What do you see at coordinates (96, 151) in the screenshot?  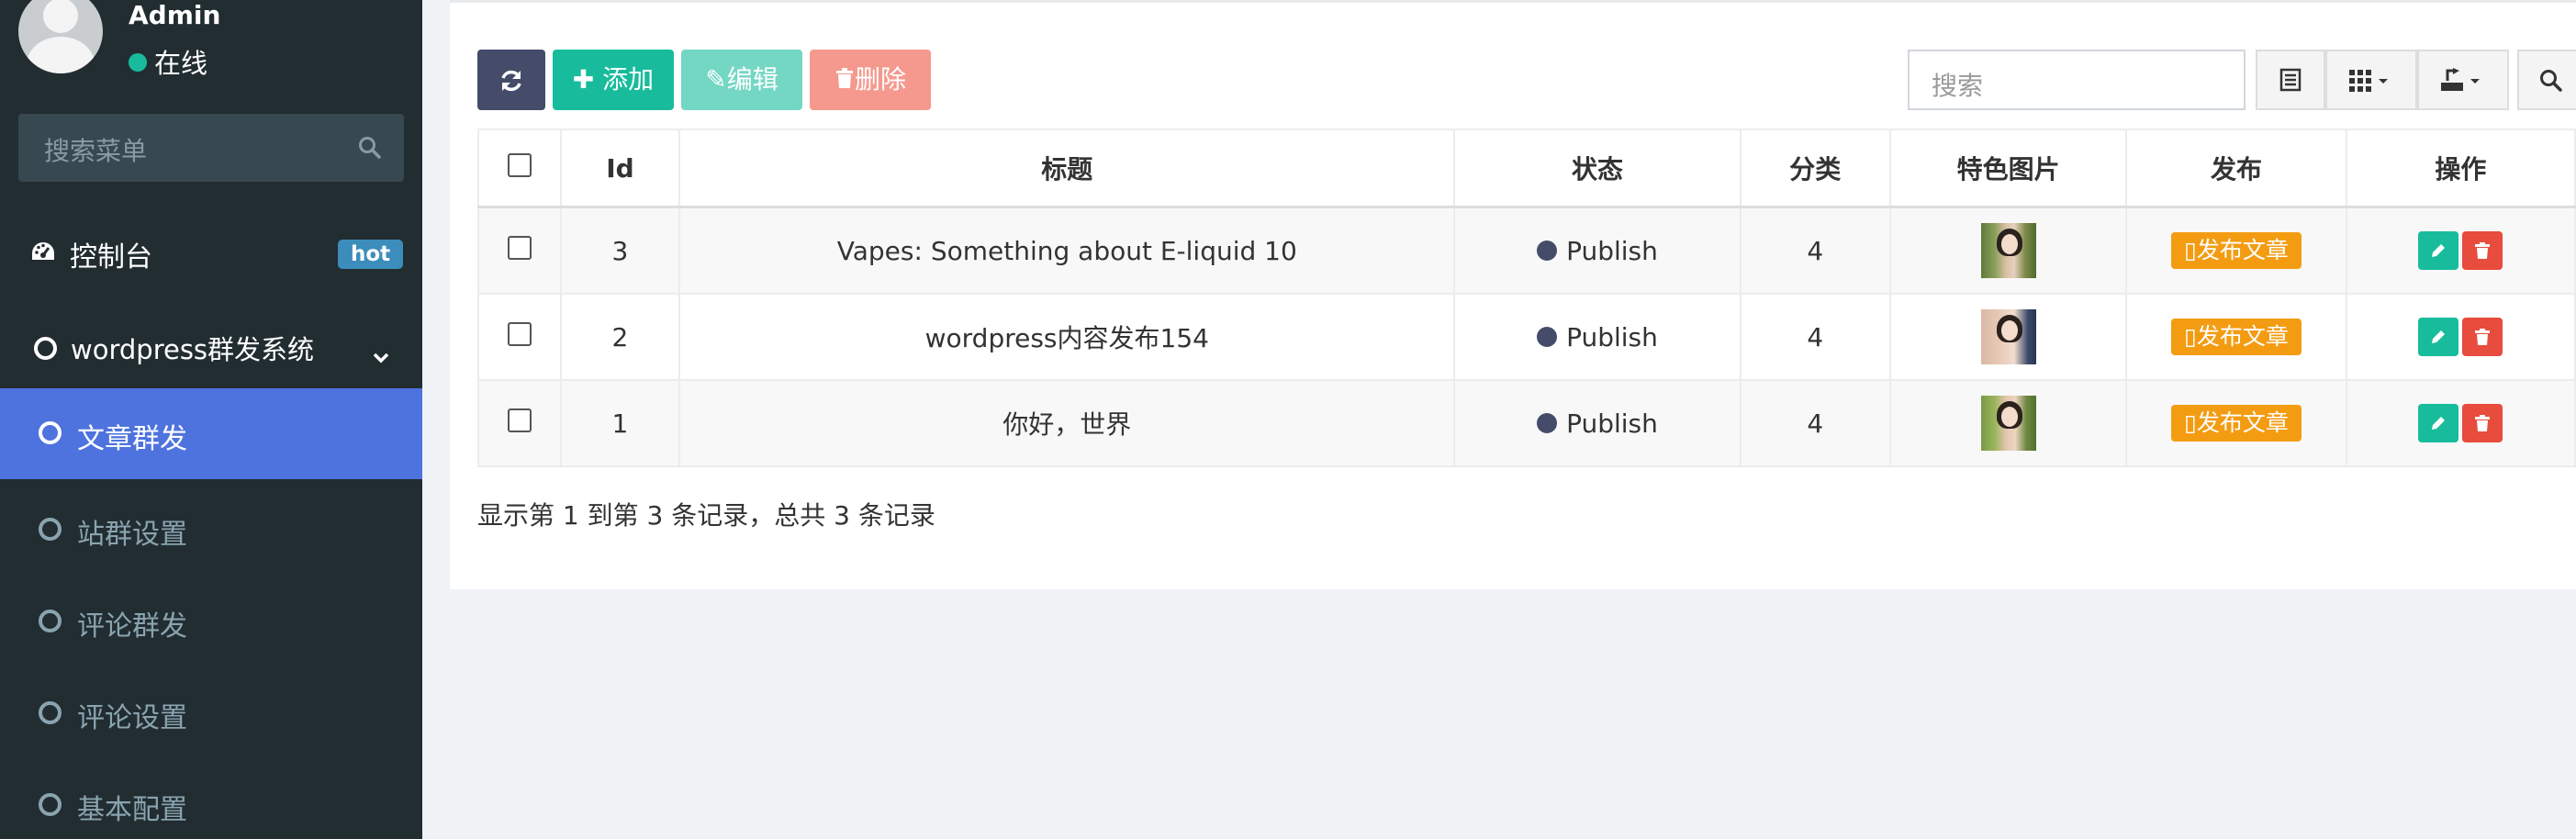 I see `sidebar-search-placeholder: 搜索菜单` at bounding box center [96, 151].